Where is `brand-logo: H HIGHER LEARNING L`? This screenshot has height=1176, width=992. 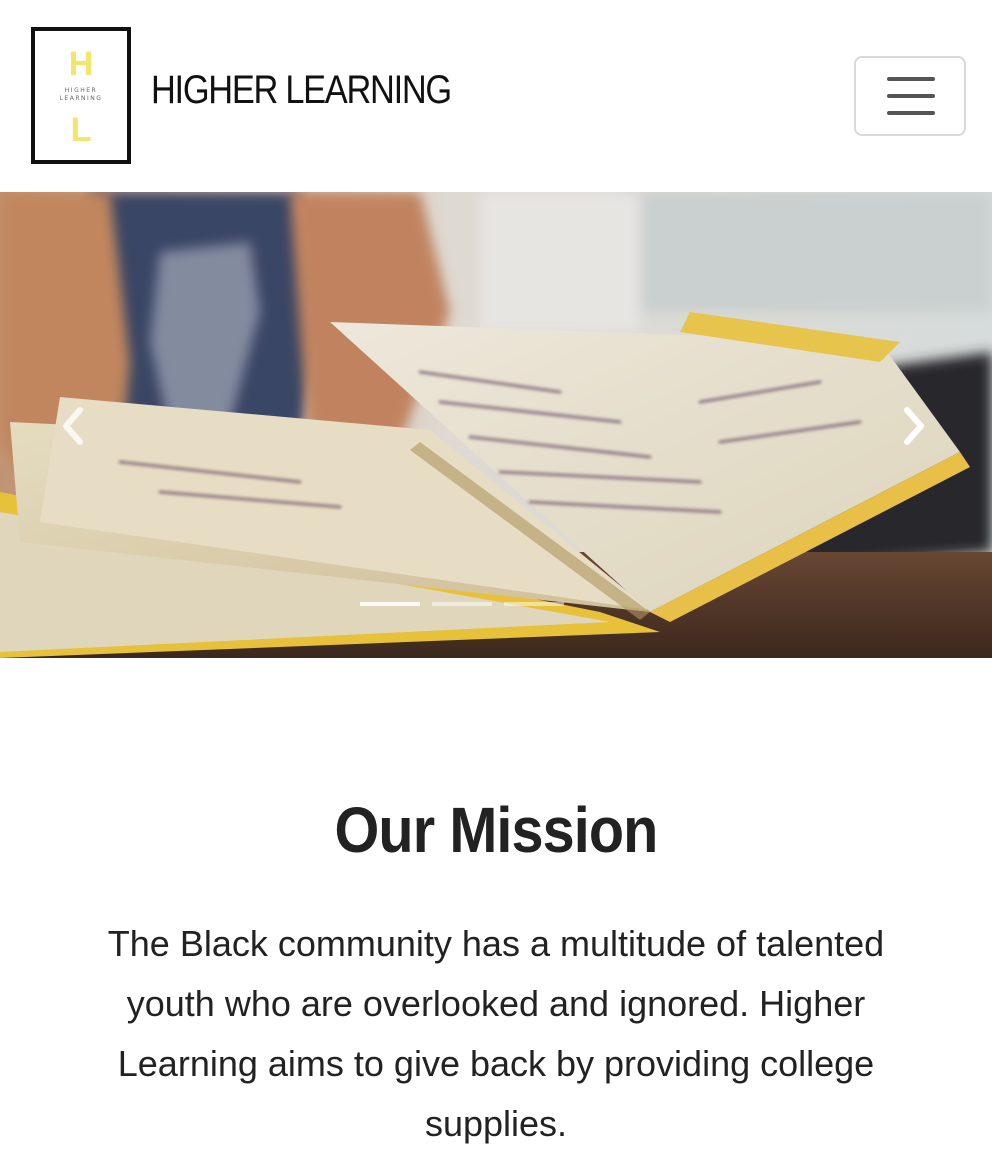
brand-logo: H HIGHER LEARNING L is located at coordinates (81, 95).